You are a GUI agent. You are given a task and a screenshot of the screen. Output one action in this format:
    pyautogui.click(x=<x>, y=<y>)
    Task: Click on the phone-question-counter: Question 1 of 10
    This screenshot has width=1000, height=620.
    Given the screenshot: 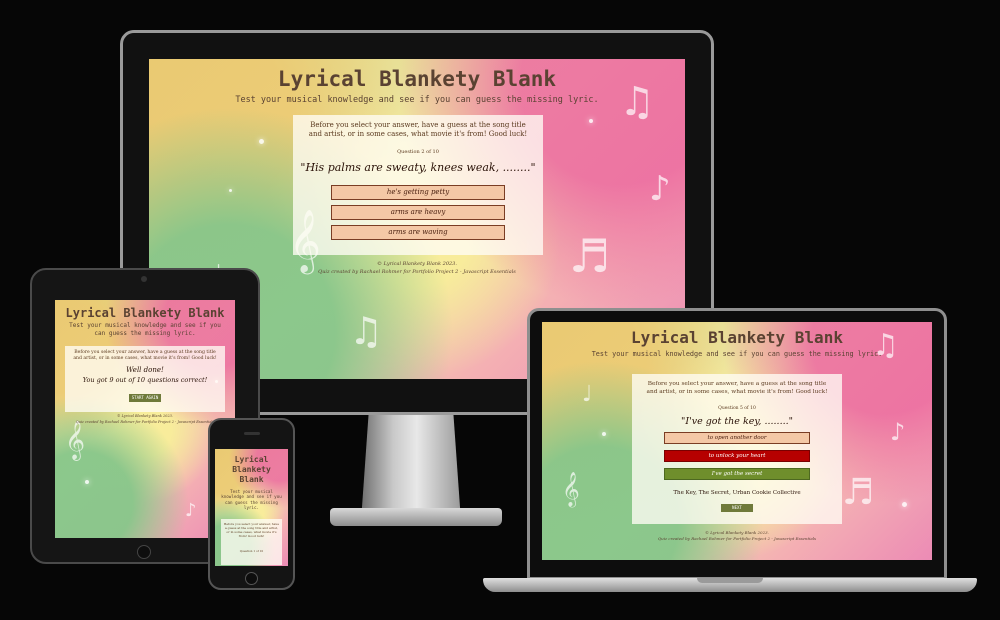 What is the action you would take?
    pyautogui.click(x=251, y=551)
    